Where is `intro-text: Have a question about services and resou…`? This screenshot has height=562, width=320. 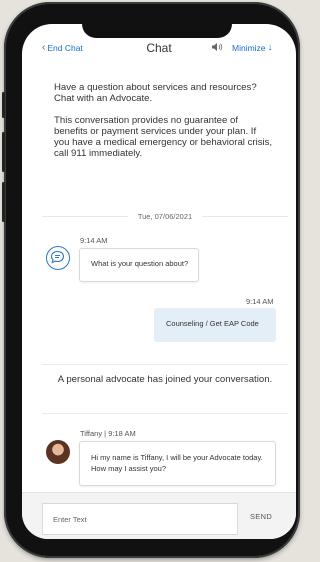
intro-text: Have a question about services and resou… is located at coordinates (155, 93).